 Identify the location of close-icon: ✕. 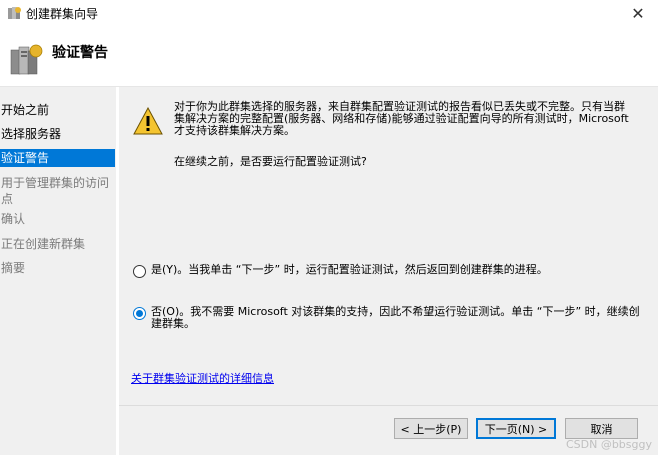
(638, 13).